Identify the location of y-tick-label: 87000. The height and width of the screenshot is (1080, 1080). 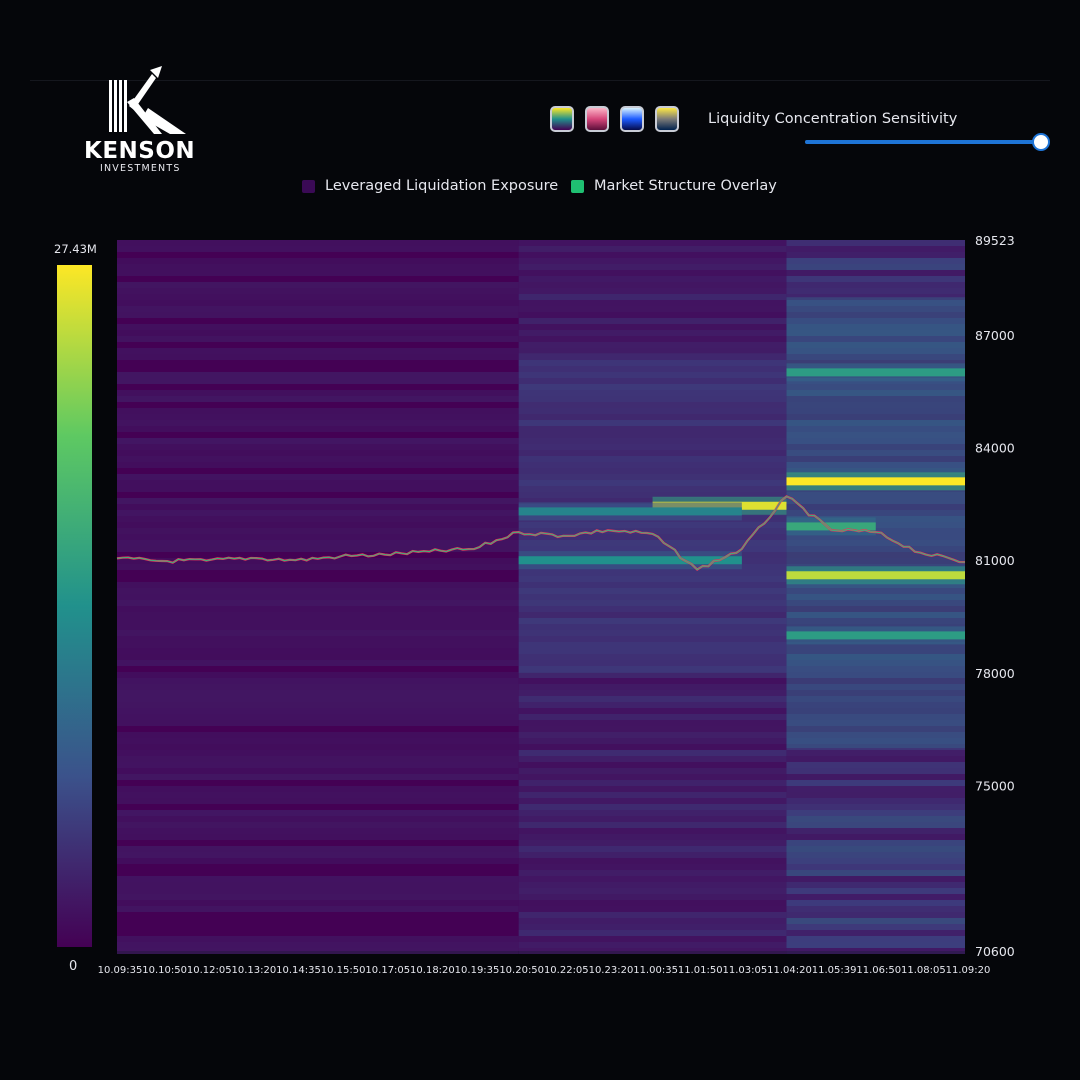
(995, 335).